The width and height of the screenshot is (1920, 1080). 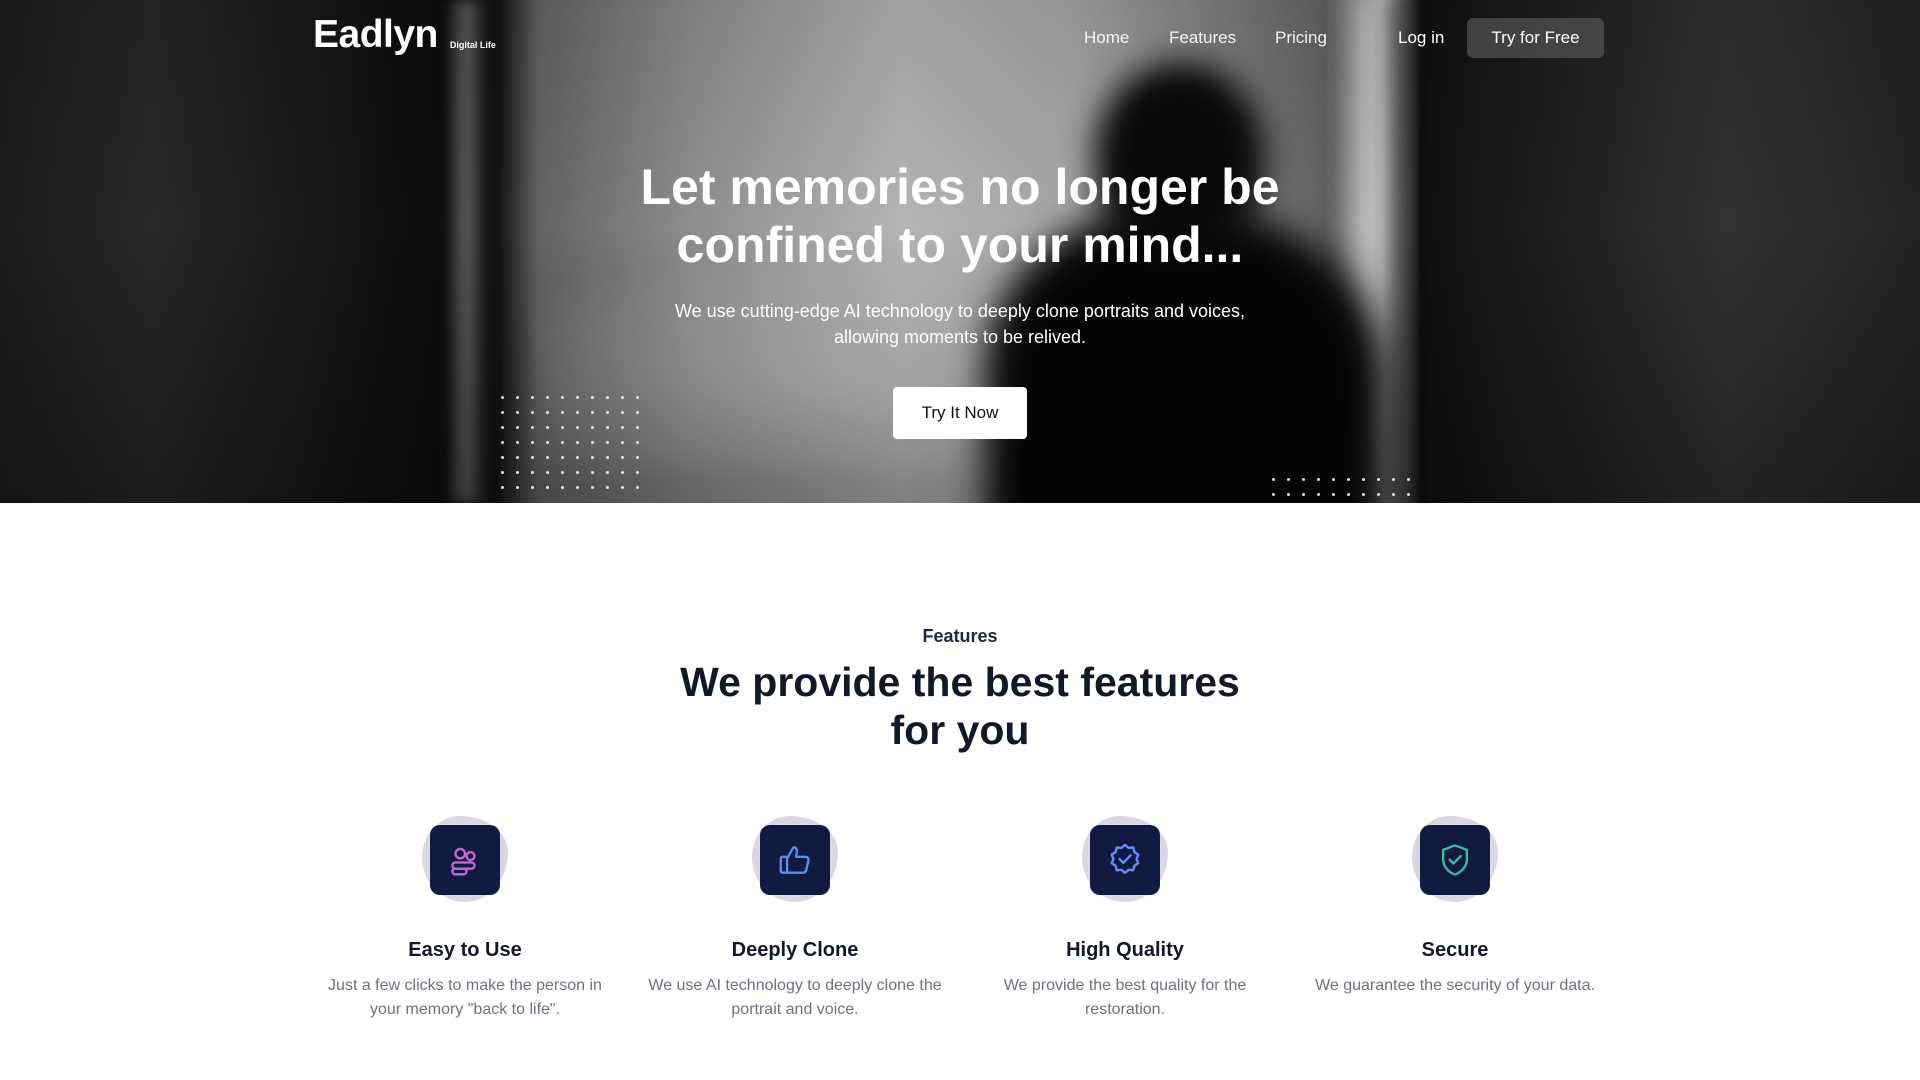 What do you see at coordinates (1341, 487) in the screenshot?
I see `dot-pattern-right` at bounding box center [1341, 487].